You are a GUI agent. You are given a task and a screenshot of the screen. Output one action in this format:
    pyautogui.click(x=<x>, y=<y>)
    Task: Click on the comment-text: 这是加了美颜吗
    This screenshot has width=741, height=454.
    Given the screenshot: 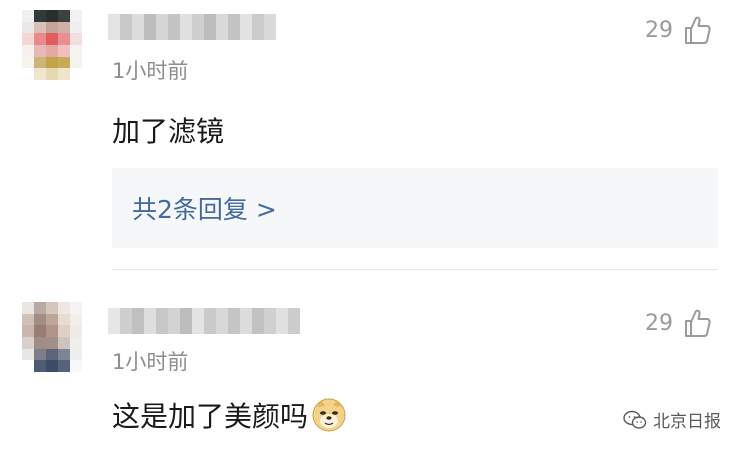 What is the action you would take?
    pyautogui.click(x=210, y=416)
    